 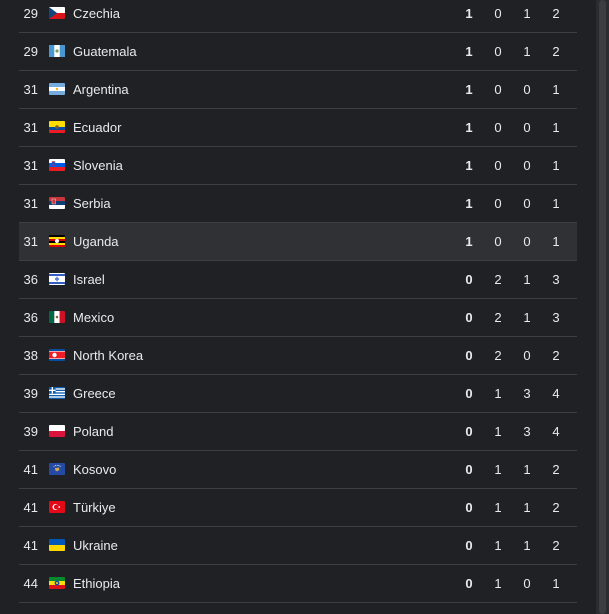 What do you see at coordinates (298, 508) in the screenshot?
I see `table-row: 41 Türkiye 0 1 1 2` at bounding box center [298, 508].